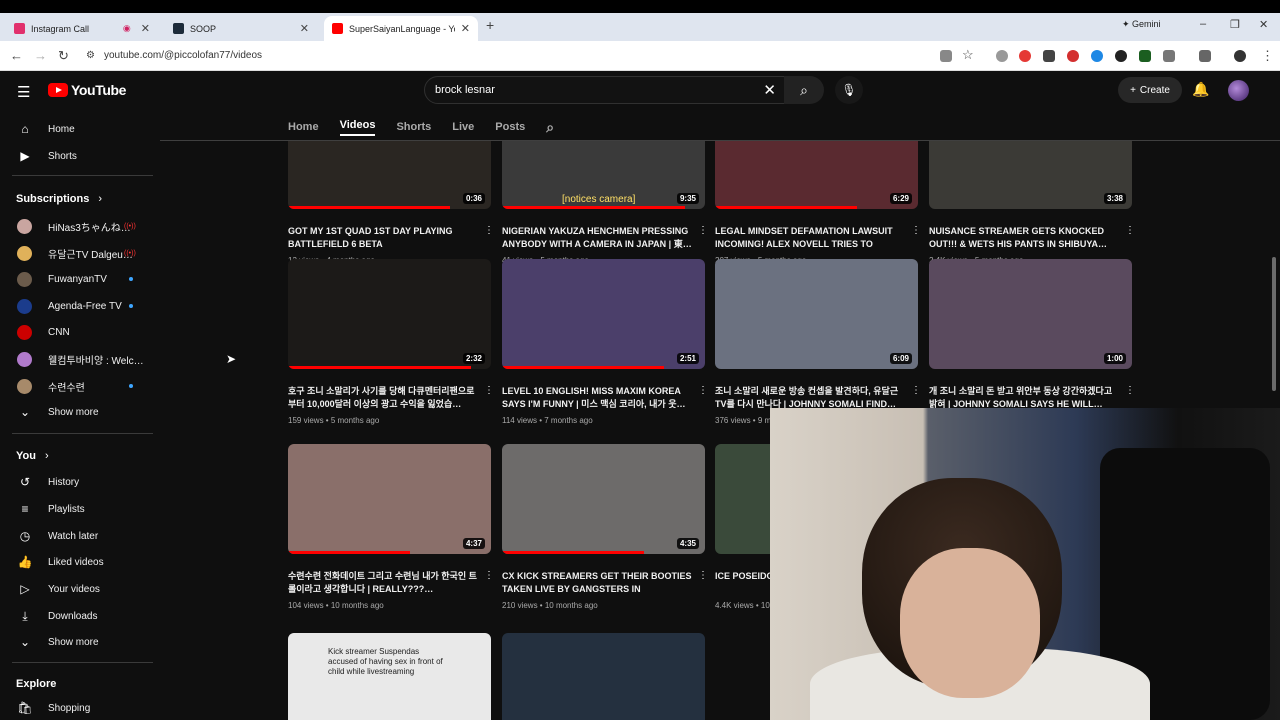 The height and width of the screenshot is (720, 1280). What do you see at coordinates (603, 676) in the screenshot?
I see `video-thumbnail` at bounding box center [603, 676].